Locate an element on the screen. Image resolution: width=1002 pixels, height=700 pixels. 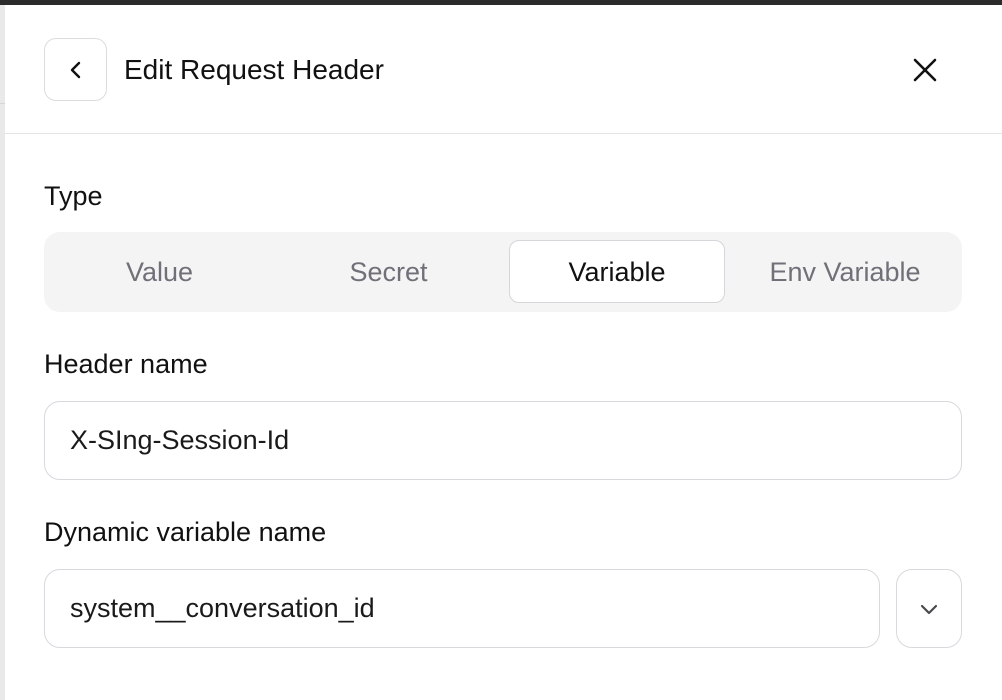
chevron-left-icon is located at coordinates (75, 69).